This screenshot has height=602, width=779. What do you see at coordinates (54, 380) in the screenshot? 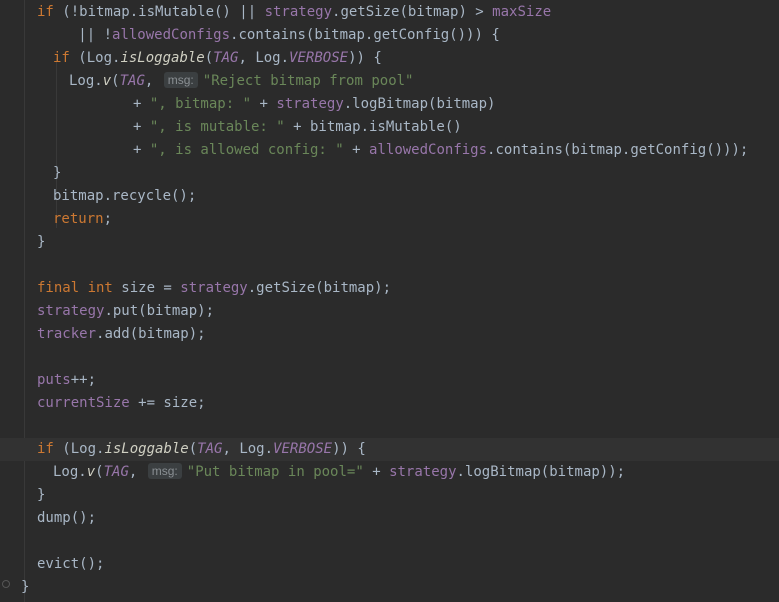
I see `code-token: puts` at bounding box center [54, 380].